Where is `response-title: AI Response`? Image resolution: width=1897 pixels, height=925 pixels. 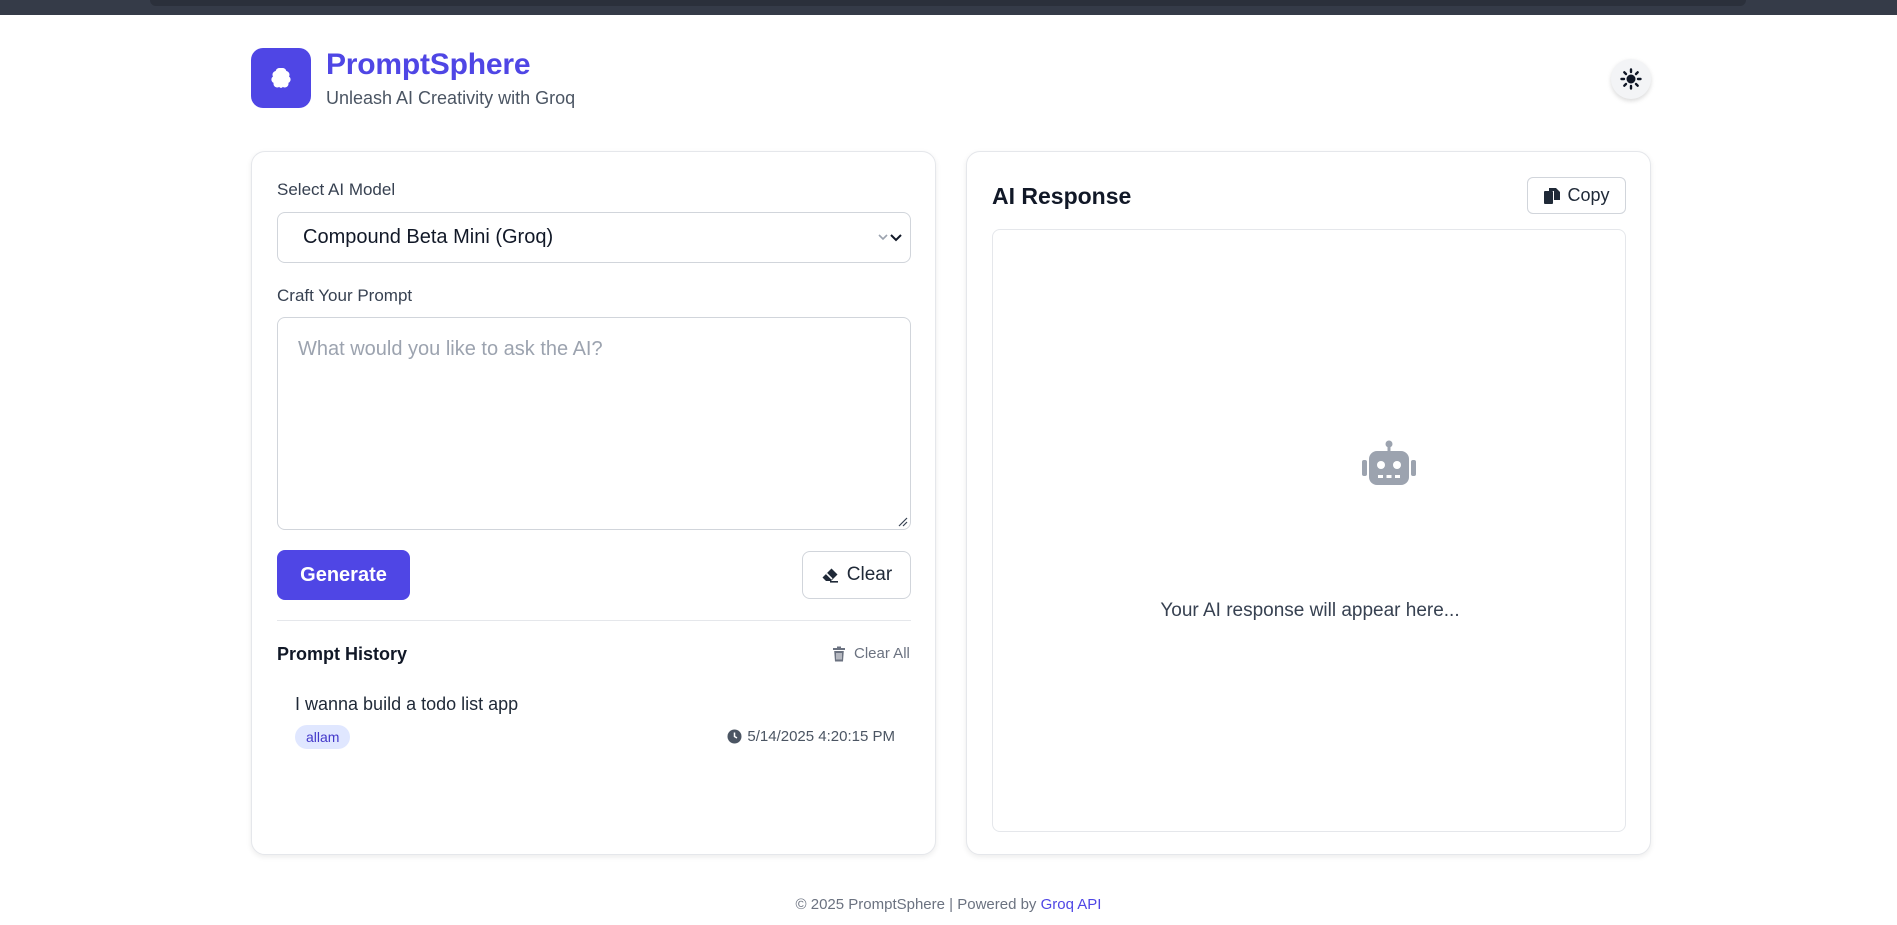 response-title: AI Response is located at coordinates (1062, 196).